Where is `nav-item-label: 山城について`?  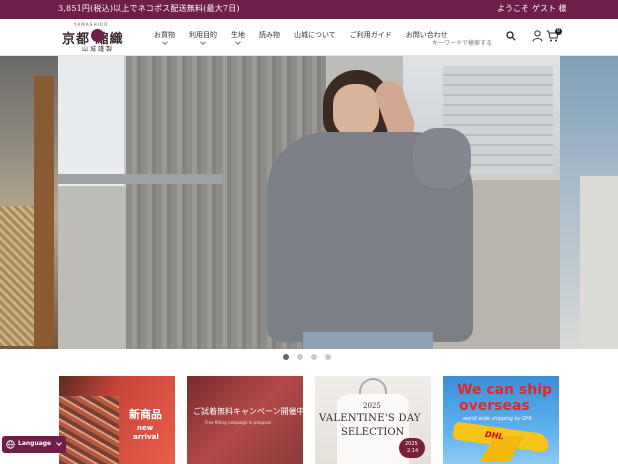
nav-item-label: 山城について is located at coordinates (315, 35).